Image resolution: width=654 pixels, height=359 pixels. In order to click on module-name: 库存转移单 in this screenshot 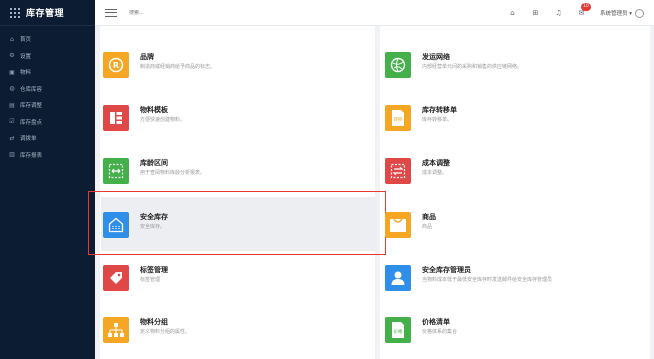, I will do `click(439, 110)`.